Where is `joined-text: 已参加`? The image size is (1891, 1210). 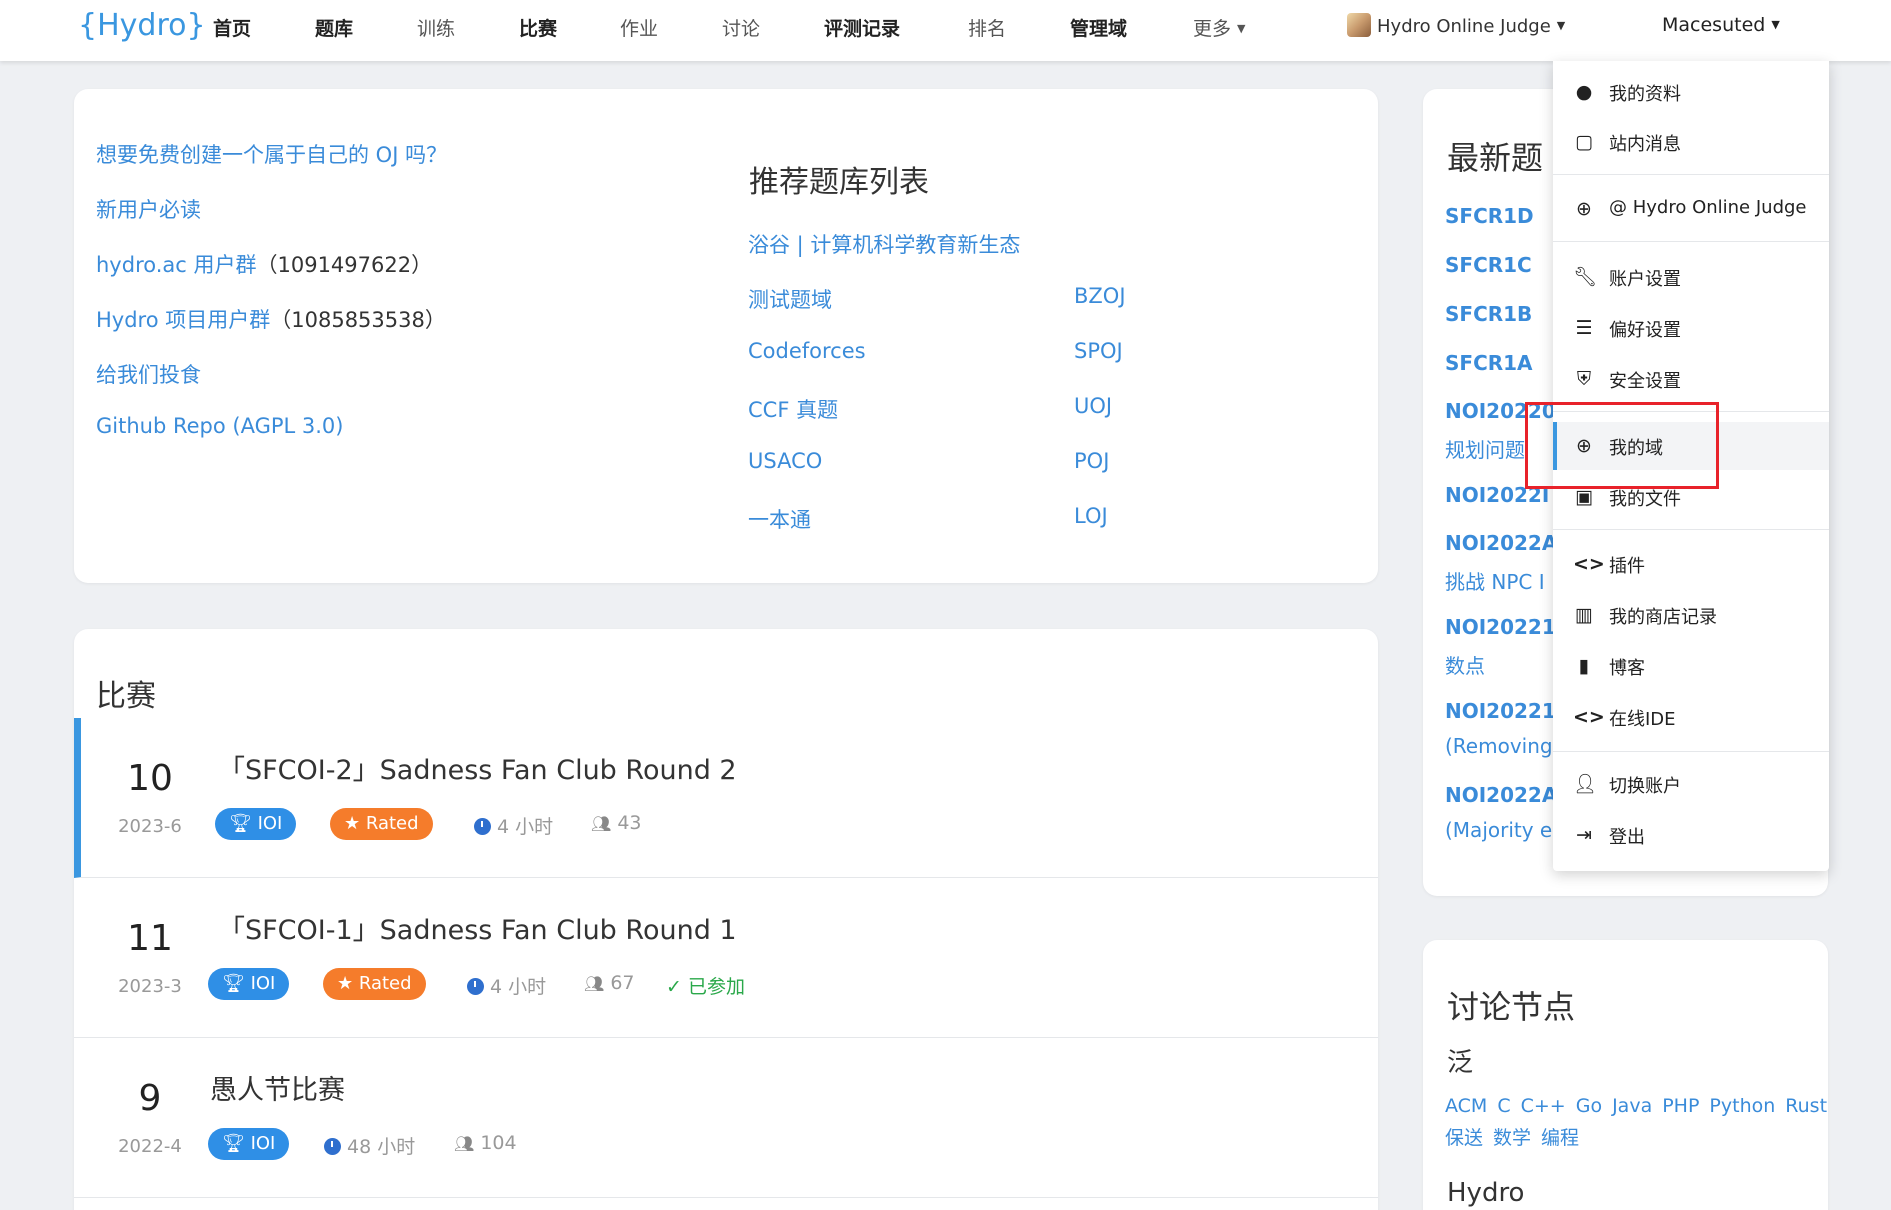
joined-text: 已参加 is located at coordinates (716, 987).